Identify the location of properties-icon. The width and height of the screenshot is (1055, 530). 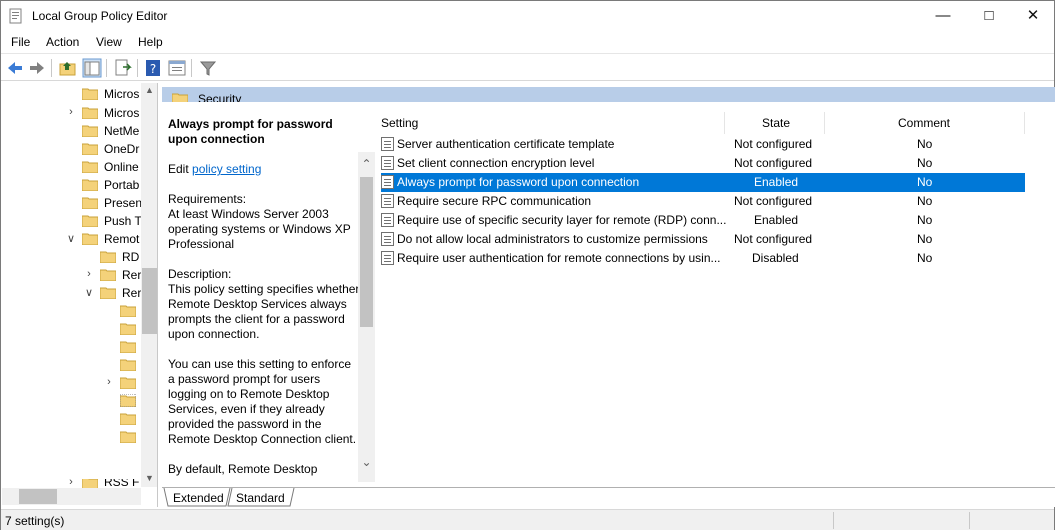
(177, 68).